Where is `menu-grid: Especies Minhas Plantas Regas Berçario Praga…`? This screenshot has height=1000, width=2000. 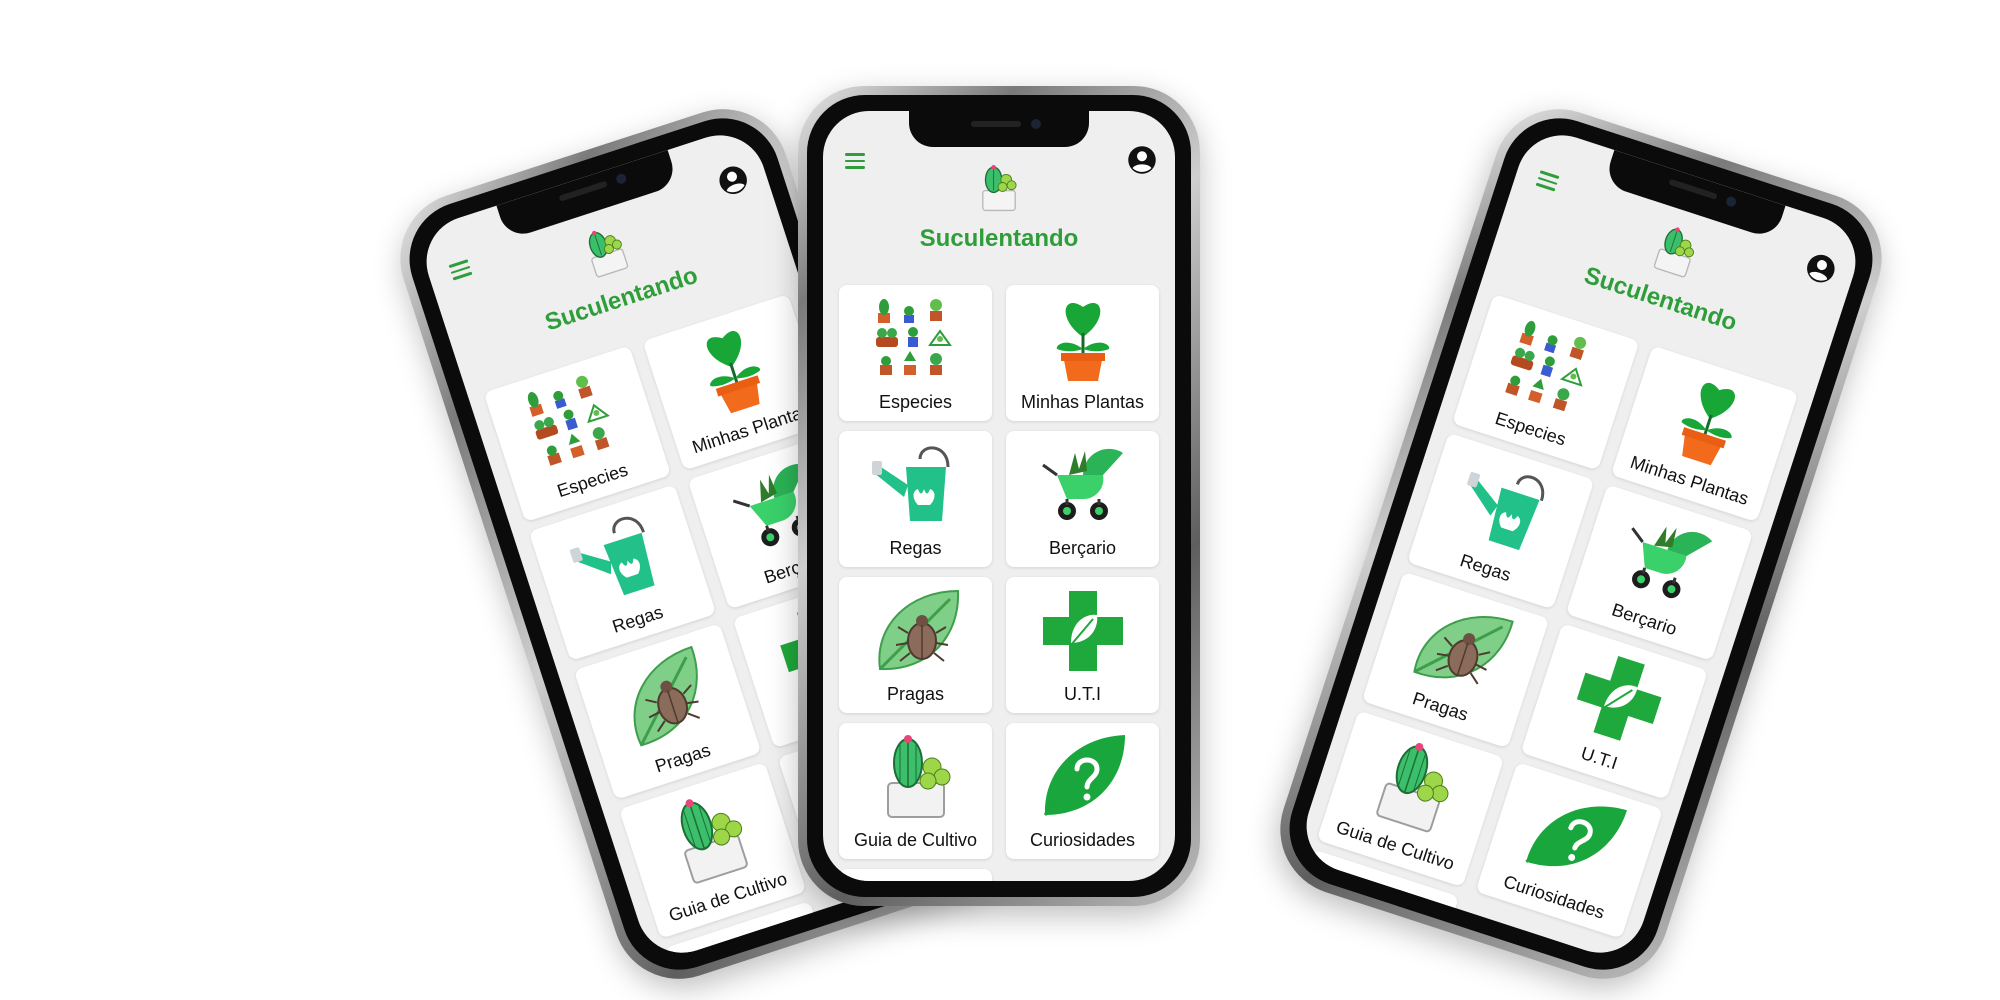
menu-grid: Especies Minhas Plantas Regas Berçario Praga… is located at coordinates (999, 583).